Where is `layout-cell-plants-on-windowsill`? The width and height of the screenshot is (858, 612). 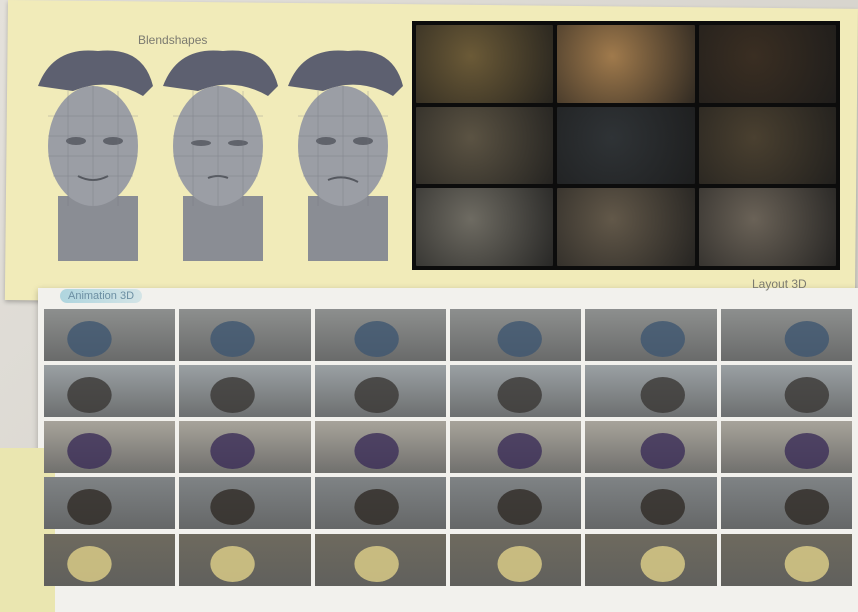 layout-cell-plants-on-windowsill is located at coordinates (485, 64).